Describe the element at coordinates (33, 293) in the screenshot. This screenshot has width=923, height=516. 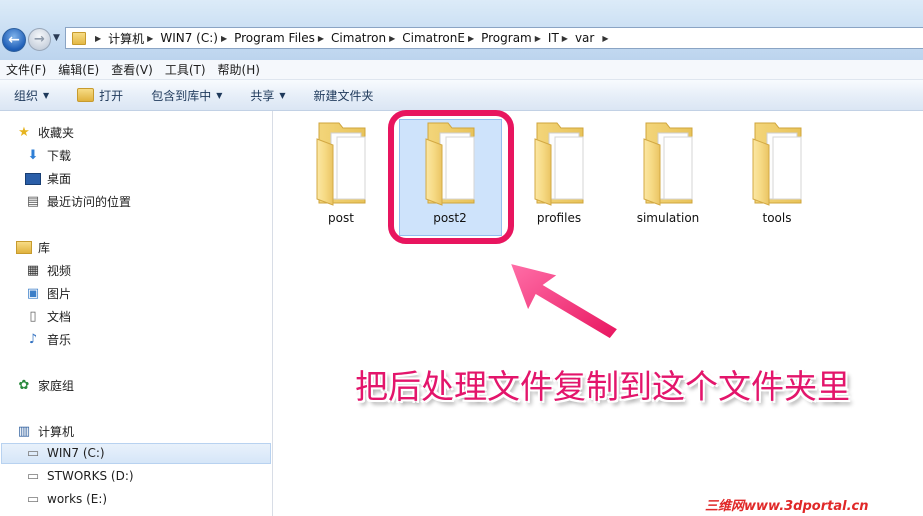
I see `picture-icon: ▣` at that location.